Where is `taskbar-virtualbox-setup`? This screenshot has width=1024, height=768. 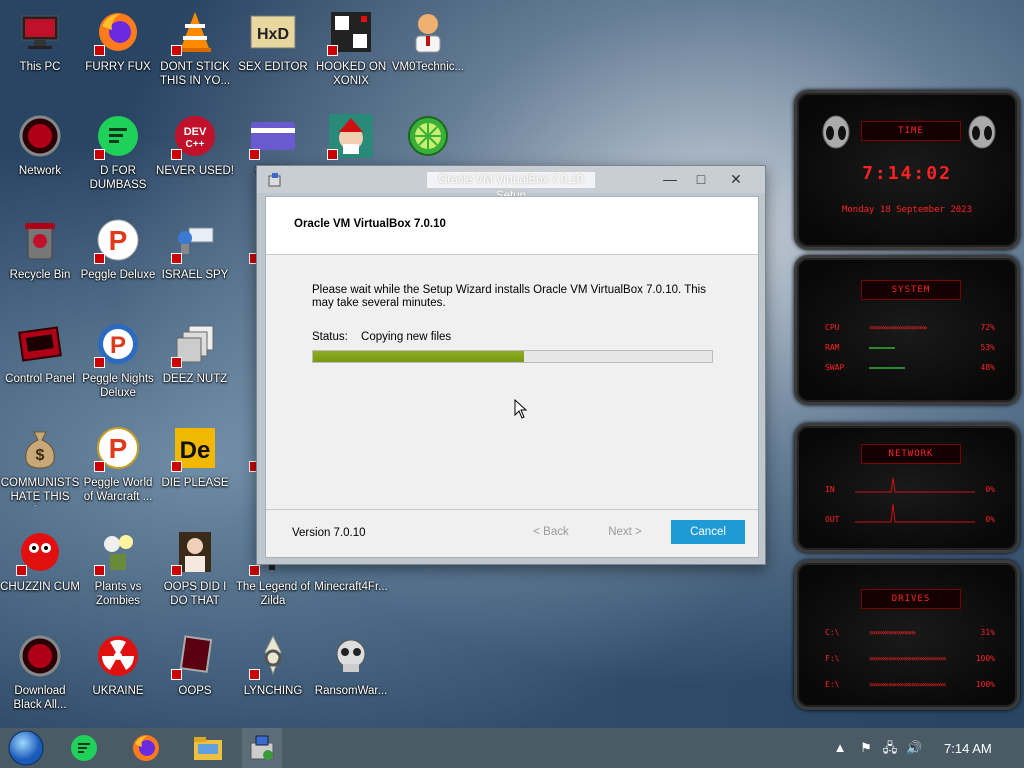
taskbar-virtualbox-setup is located at coordinates (262, 748).